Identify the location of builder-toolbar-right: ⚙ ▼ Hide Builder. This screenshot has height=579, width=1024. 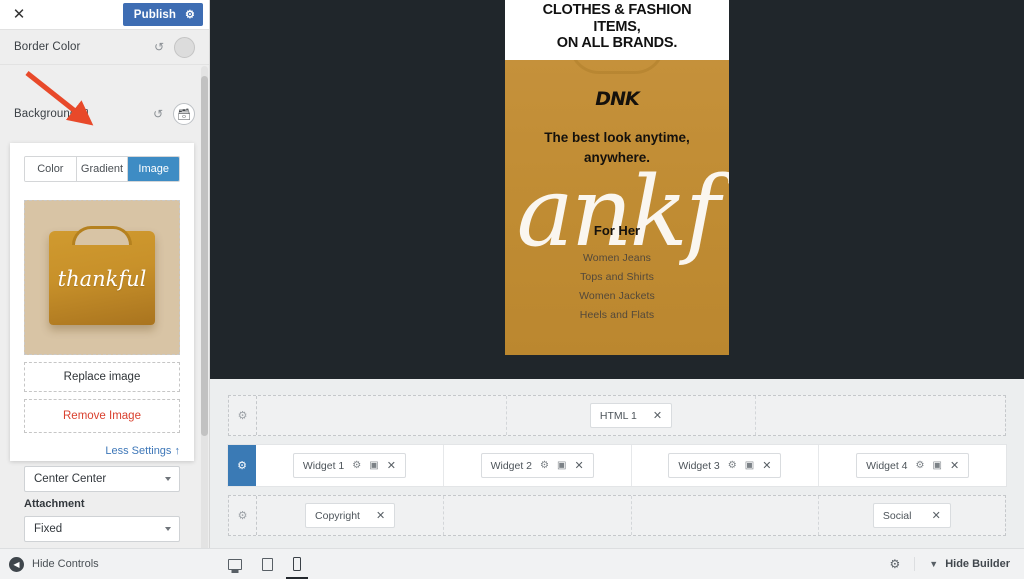
(950, 564).